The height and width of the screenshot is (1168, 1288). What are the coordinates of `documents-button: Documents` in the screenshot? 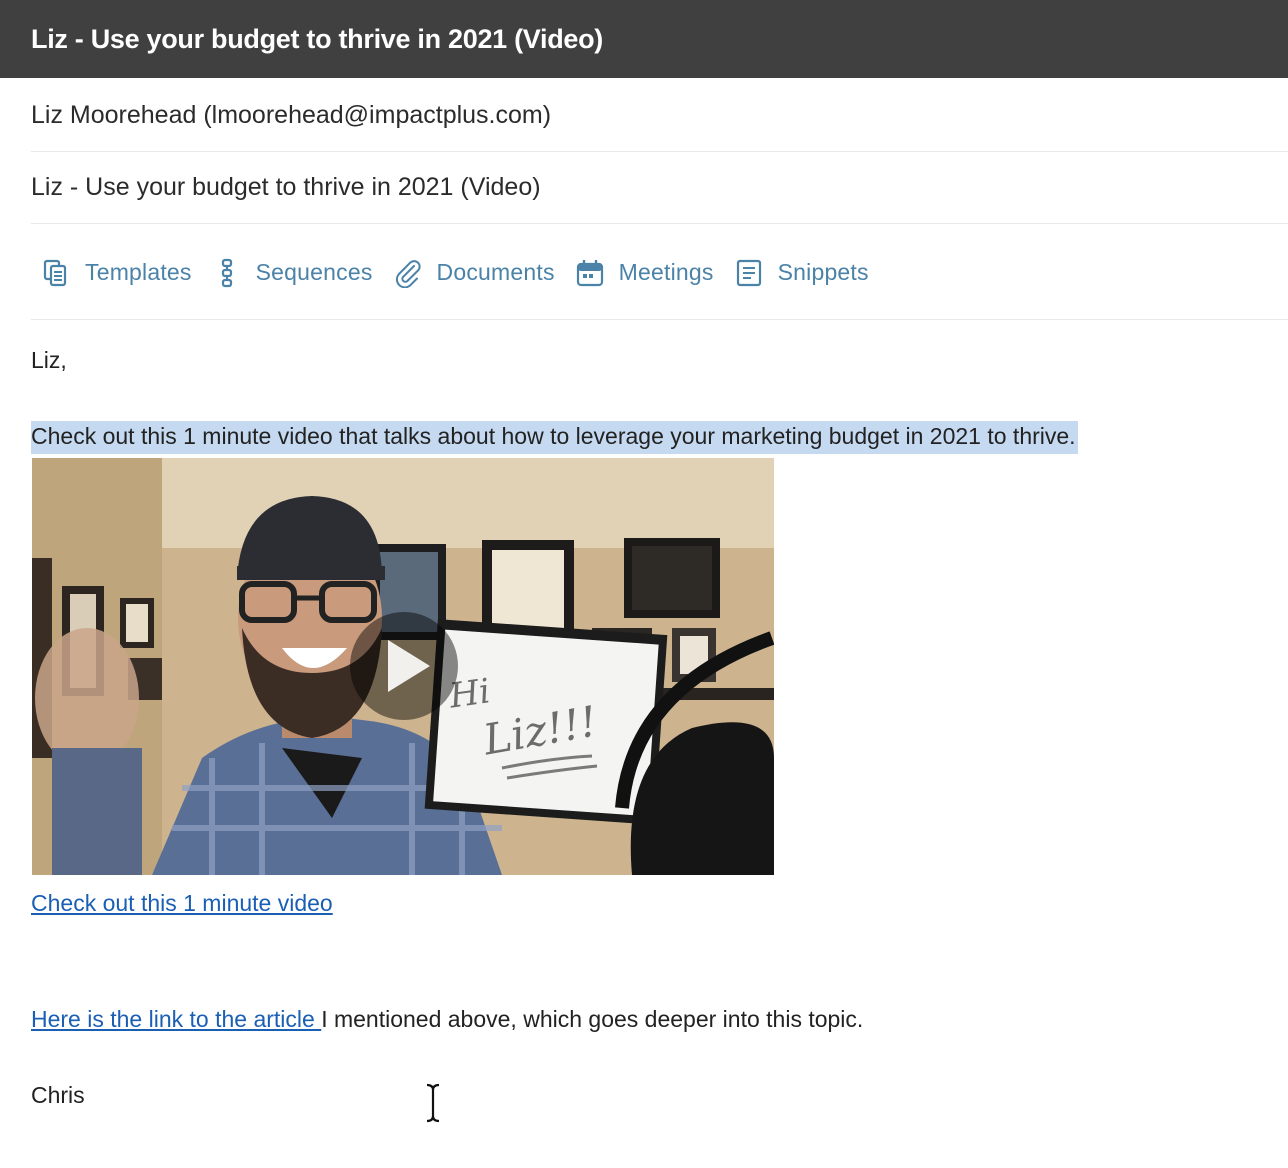 It's located at (474, 273).